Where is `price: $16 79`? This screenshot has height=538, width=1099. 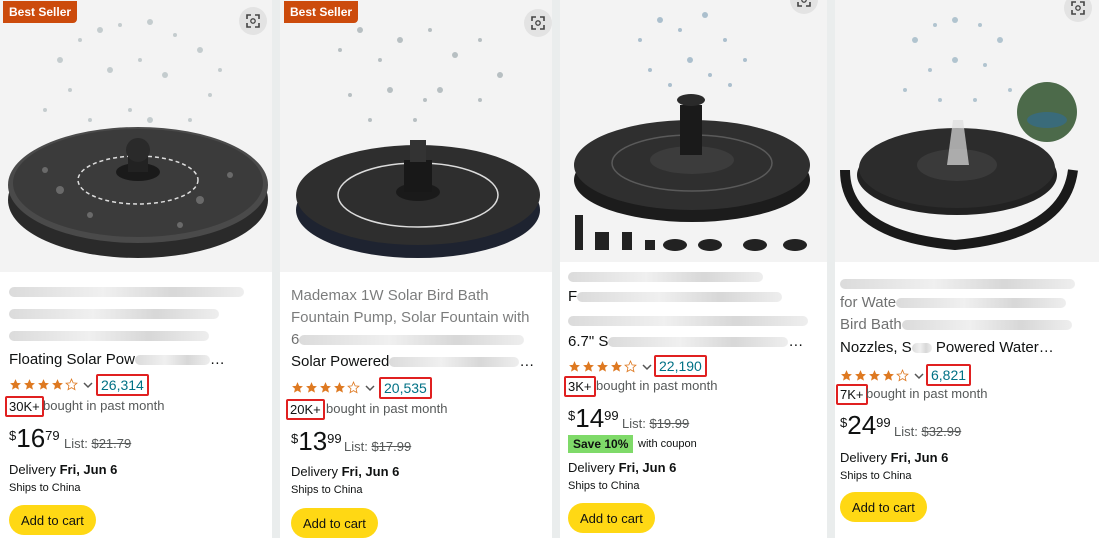 price: $16 79 is located at coordinates (34, 438).